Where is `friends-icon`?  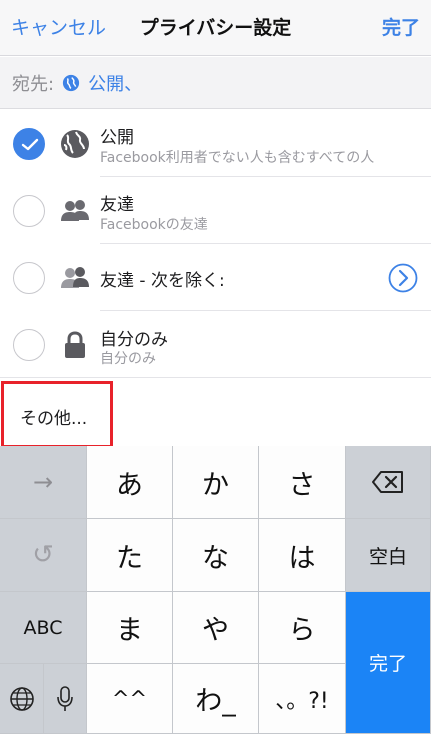
friends-icon is located at coordinates (75, 210).